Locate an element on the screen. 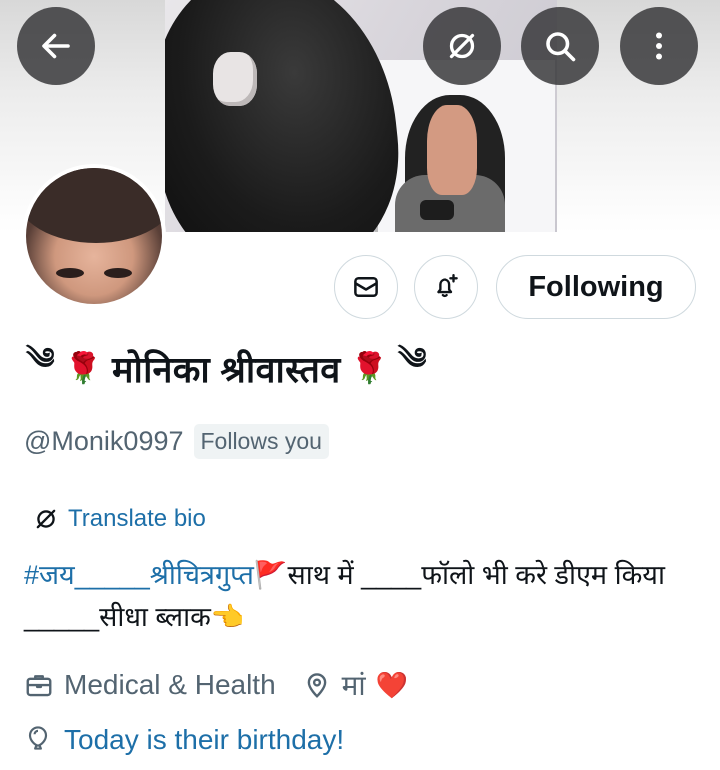 The image size is (720, 770). avatar-eye-left is located at coordinates (70, 273).